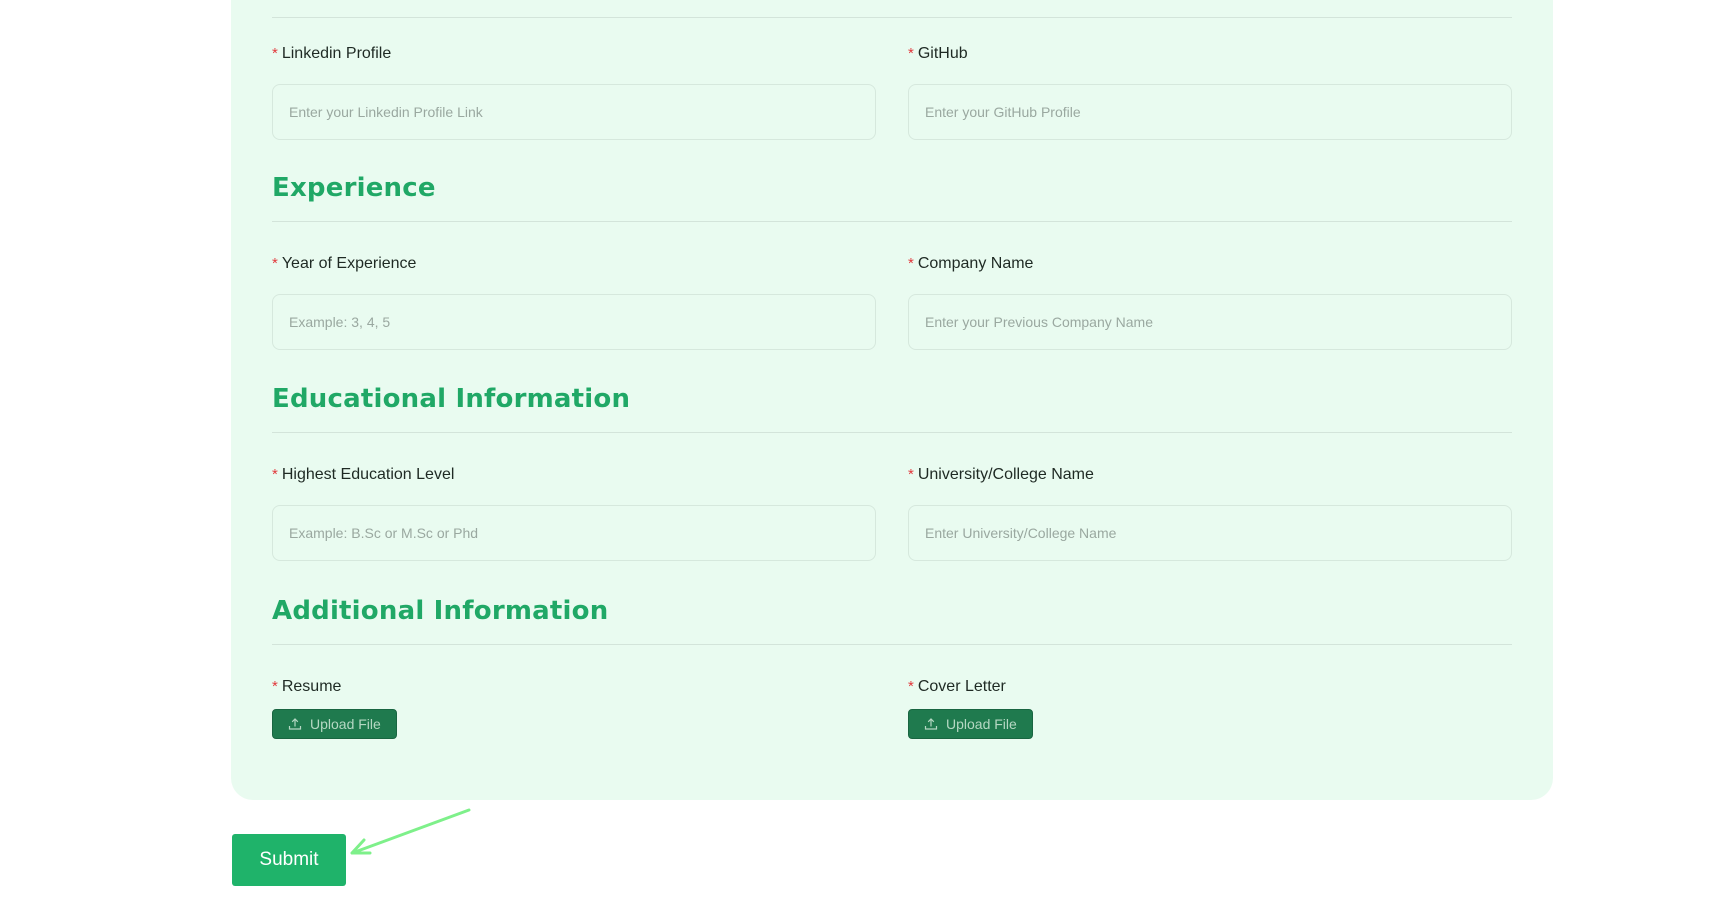  Describe the element at coordinates (574, 322) in the screenshot. I see `years-experience-input` at that location.